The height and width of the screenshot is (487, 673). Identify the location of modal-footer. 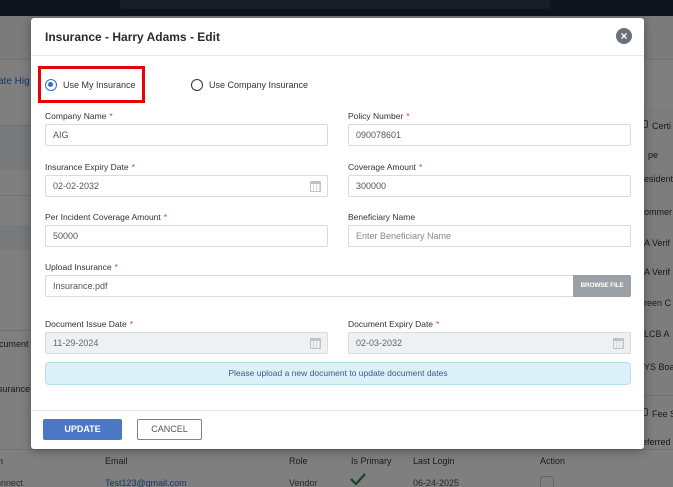
(337, 429).